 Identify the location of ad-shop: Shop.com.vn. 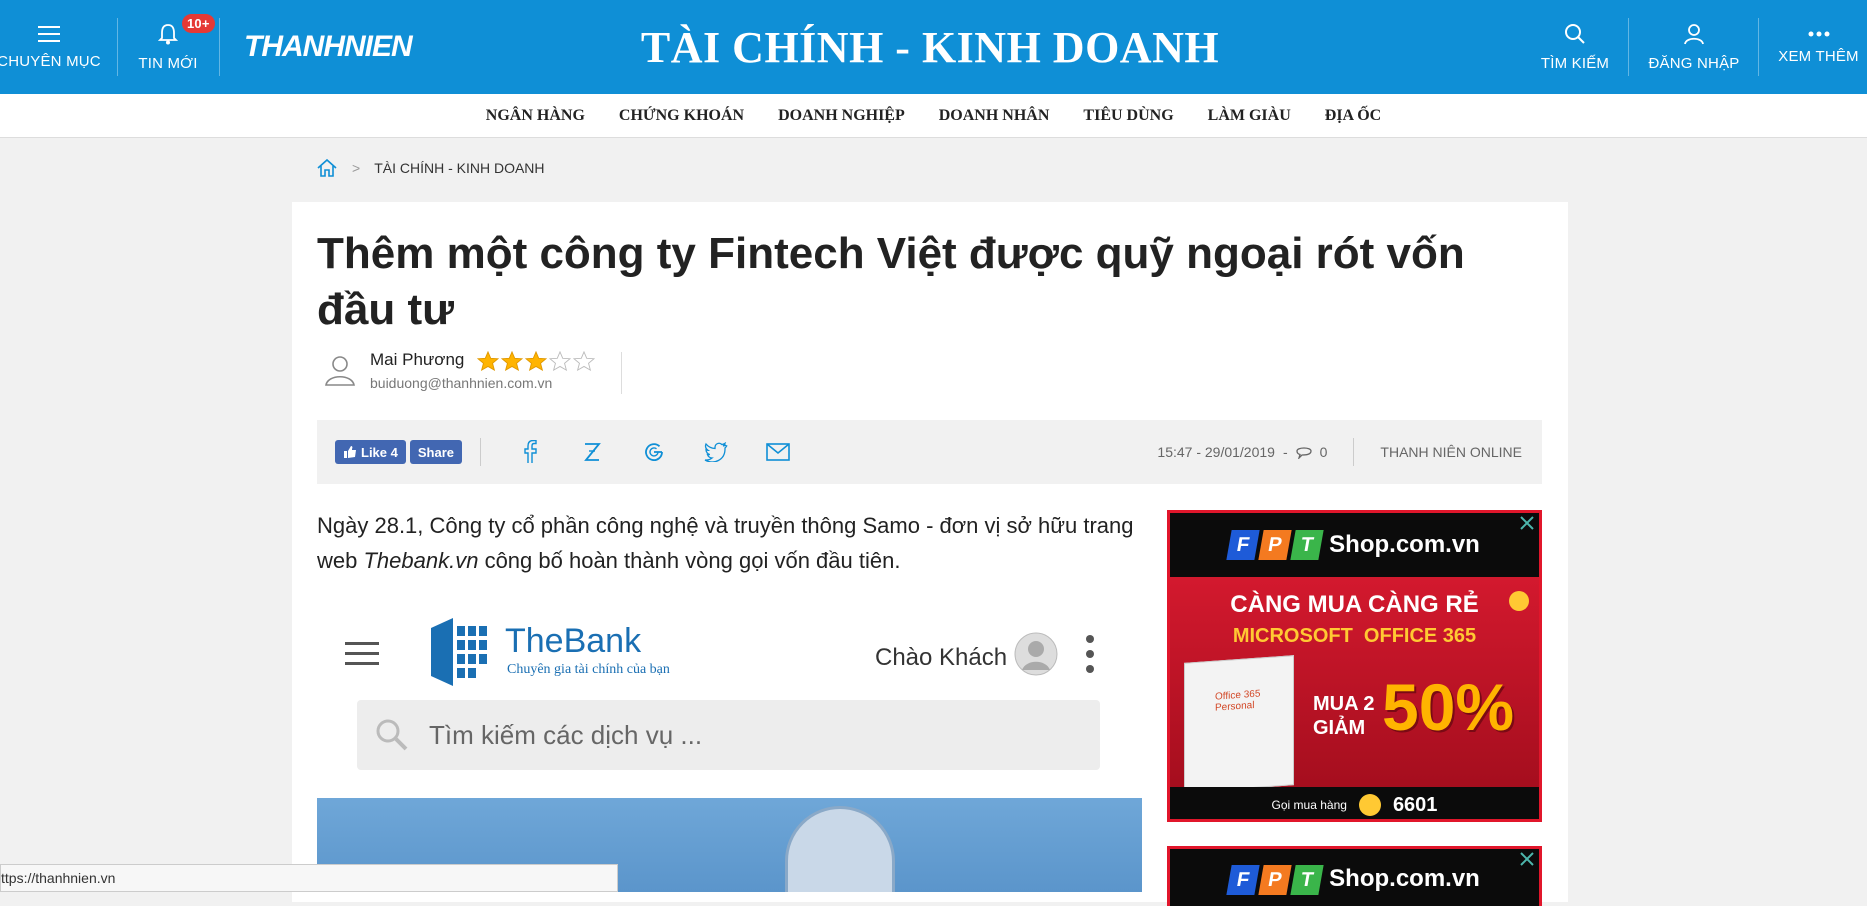
(1404, 544).